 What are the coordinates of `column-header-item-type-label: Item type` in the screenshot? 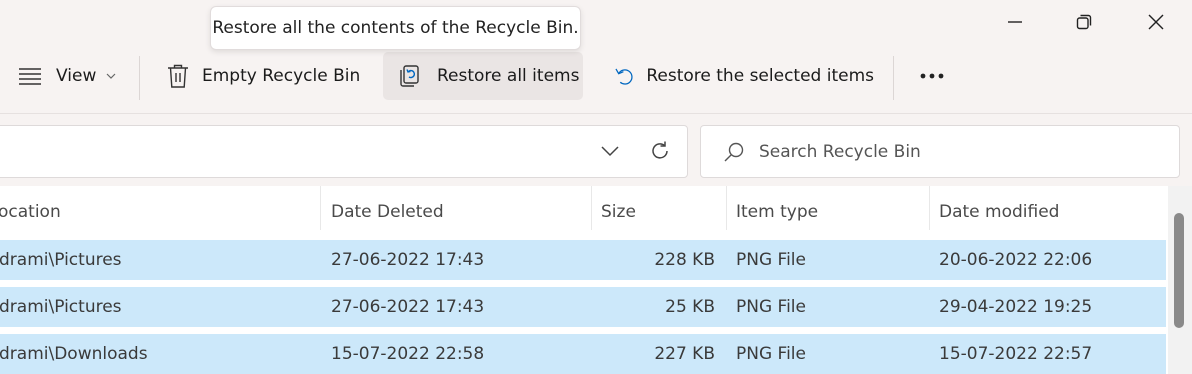 It's located at (777, 212).